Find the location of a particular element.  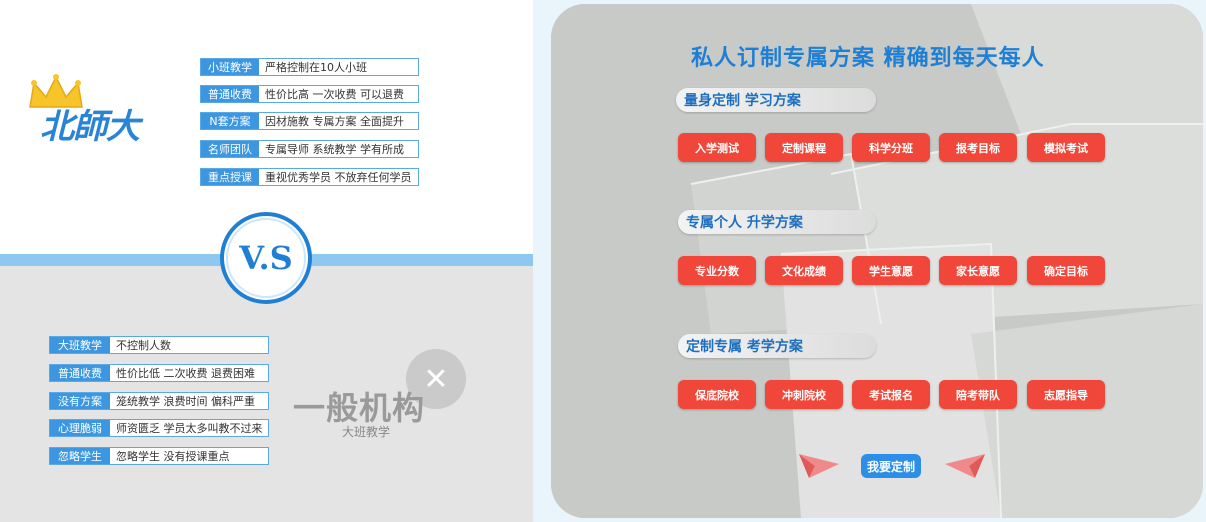

row-desc: 重视优秀学员 不放弃任何学员 is located at coordinates (338, 177).